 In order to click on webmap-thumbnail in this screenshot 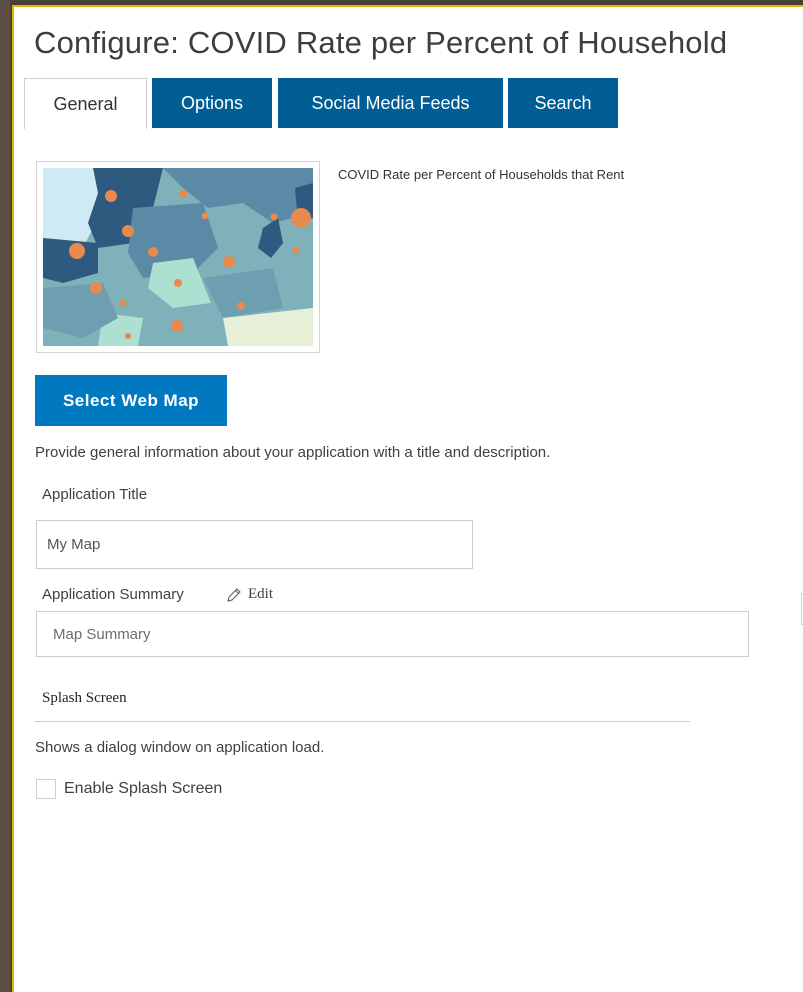, I will do `click(178, 257)`.